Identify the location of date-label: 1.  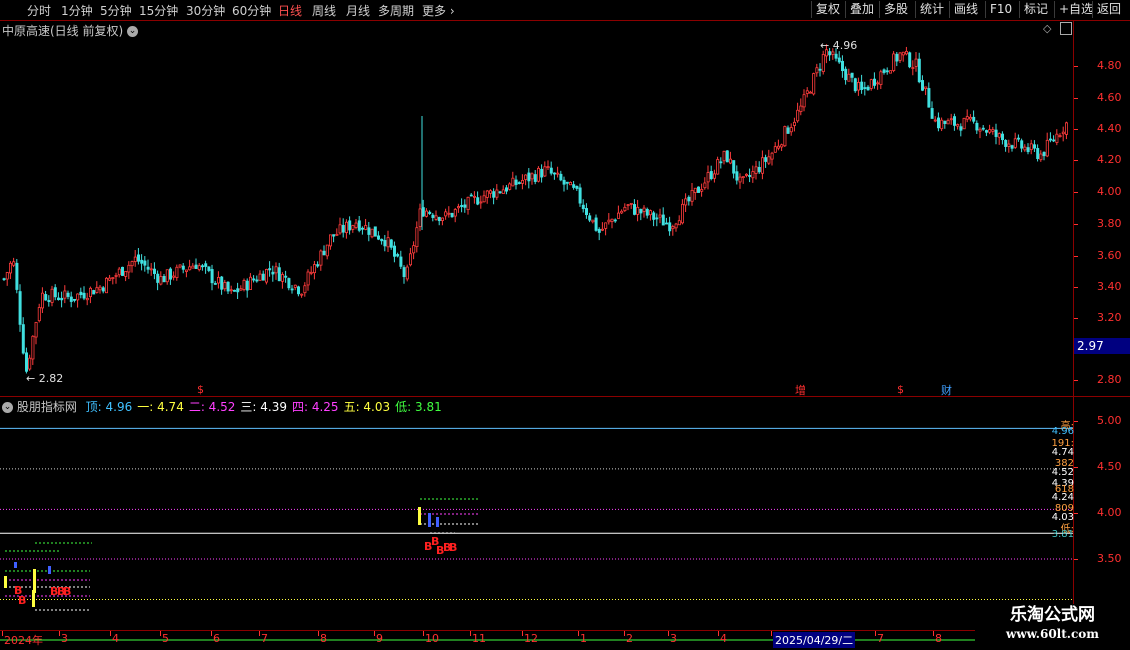
(583, 638).